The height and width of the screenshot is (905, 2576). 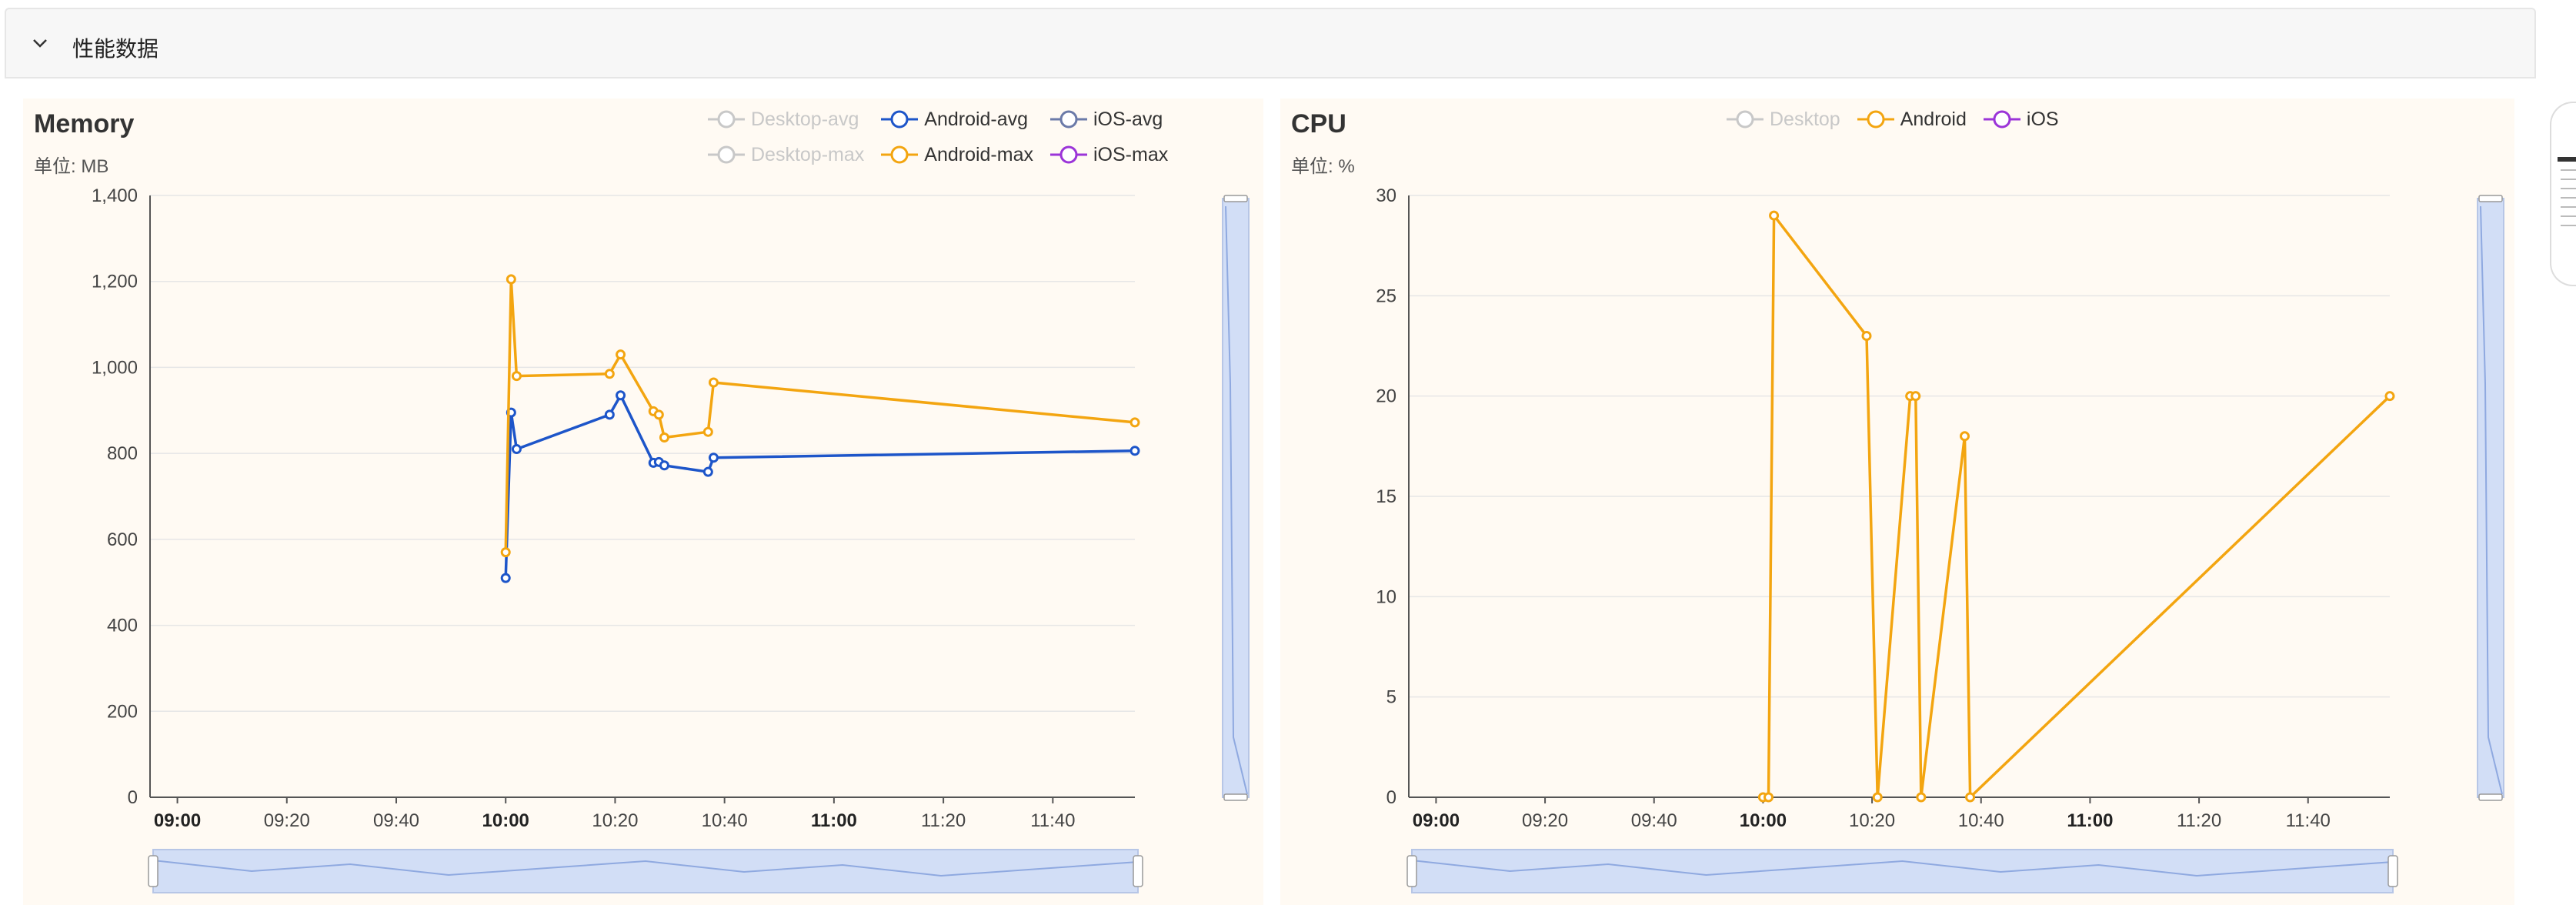 I want to click on series-line-android-max, so click(x=820, y=415).